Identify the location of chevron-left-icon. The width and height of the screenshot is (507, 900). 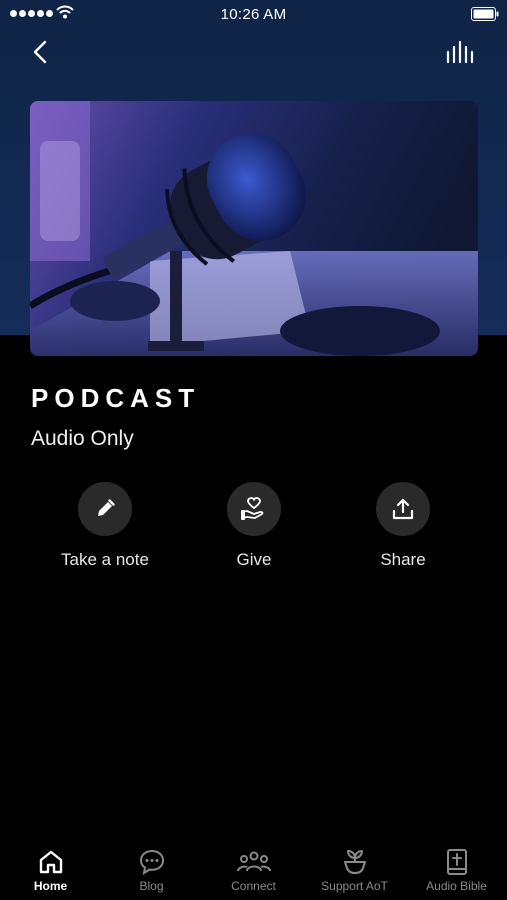
(40, 52).